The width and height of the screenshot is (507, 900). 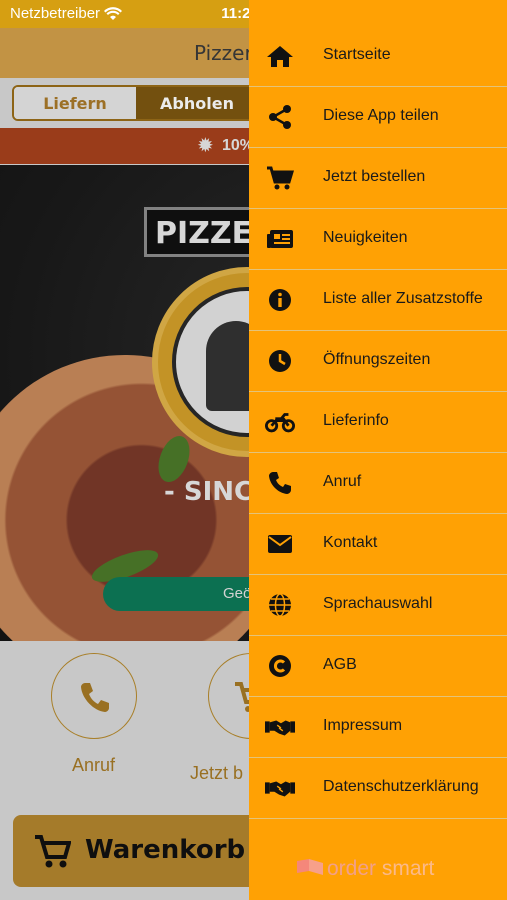 What do you see at coordinates (280, 56) in the screenshot?
I see `home-icon` at bounding box center [280, 56].